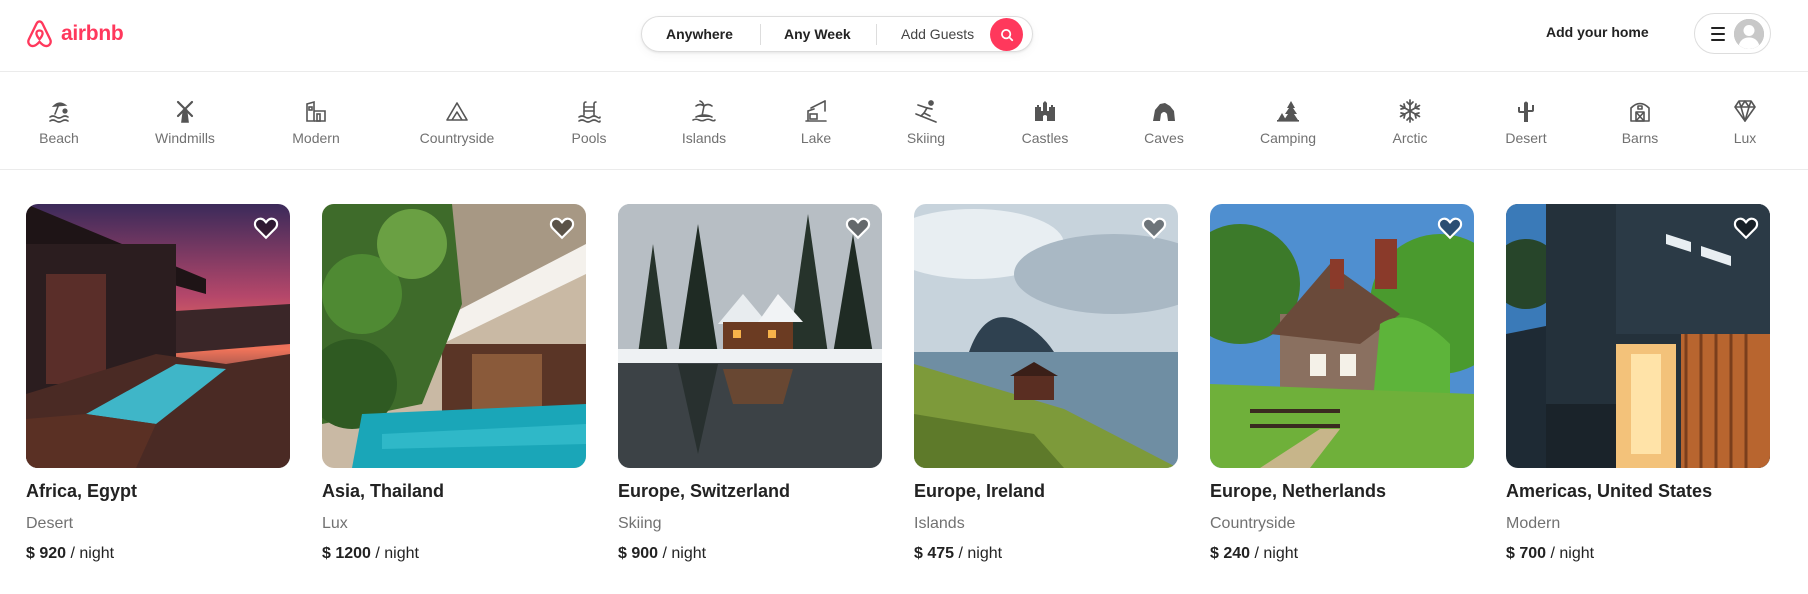 The height and width of the screenshot is (594, 1808). I want to click on airbnb-logo: airbnb, so click(74, 34).